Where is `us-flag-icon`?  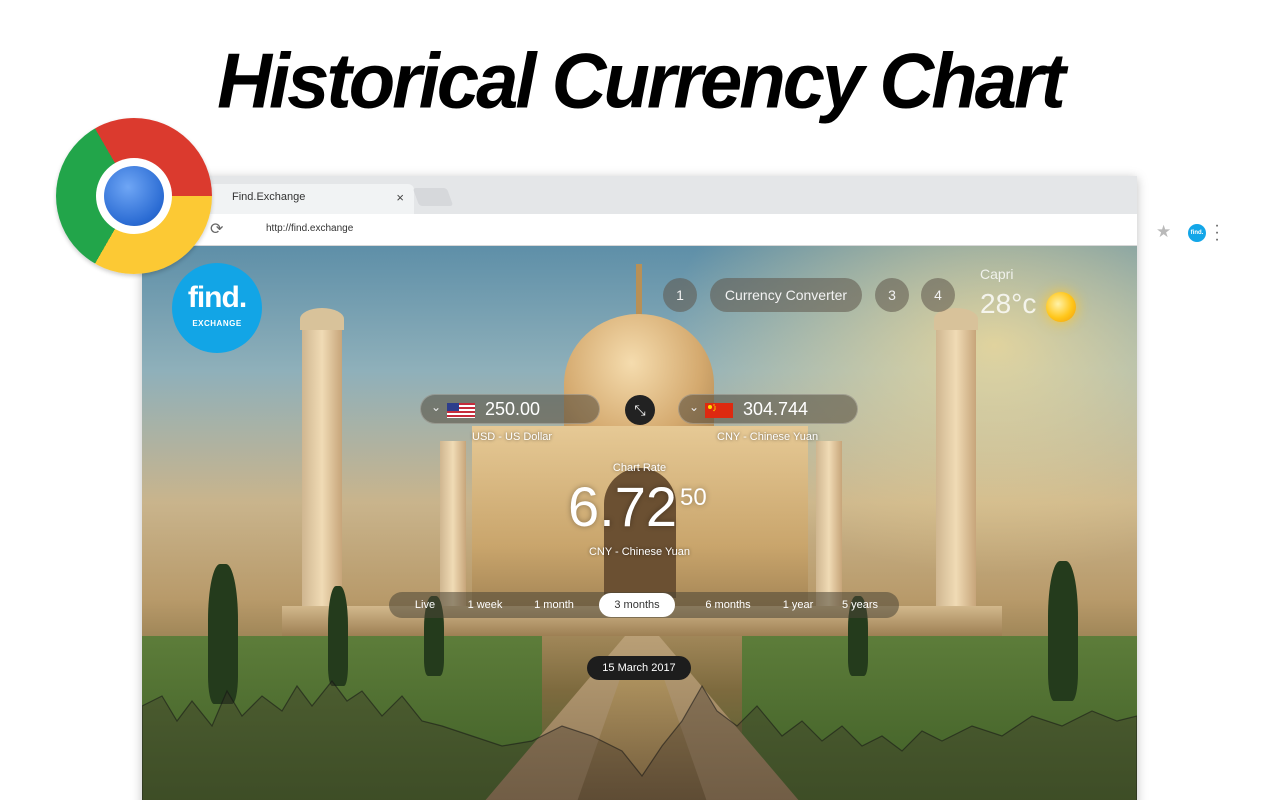
us-flag-icon is located at coordinates (461, 410).